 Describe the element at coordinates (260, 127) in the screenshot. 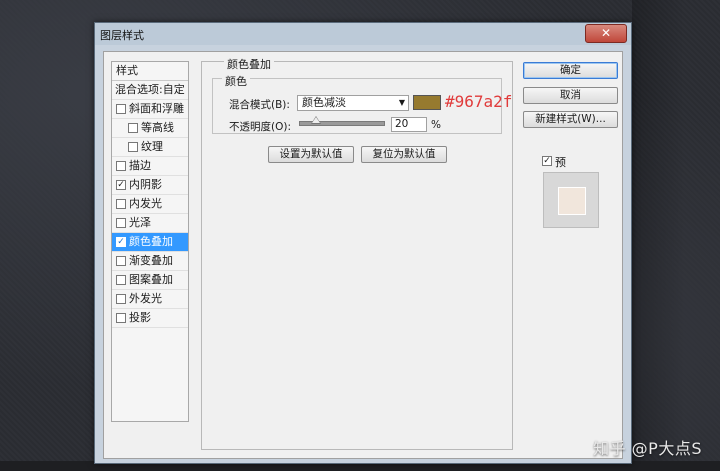

I see `opacity-label: 不透明度(O):` at that location.